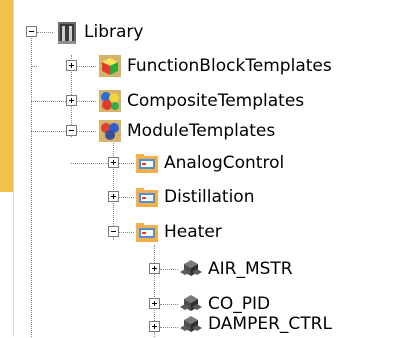  Describe the element at coordinates (201, 131) in the screenshot. I see `tree-item-label: ModuleTemplates` at that location.